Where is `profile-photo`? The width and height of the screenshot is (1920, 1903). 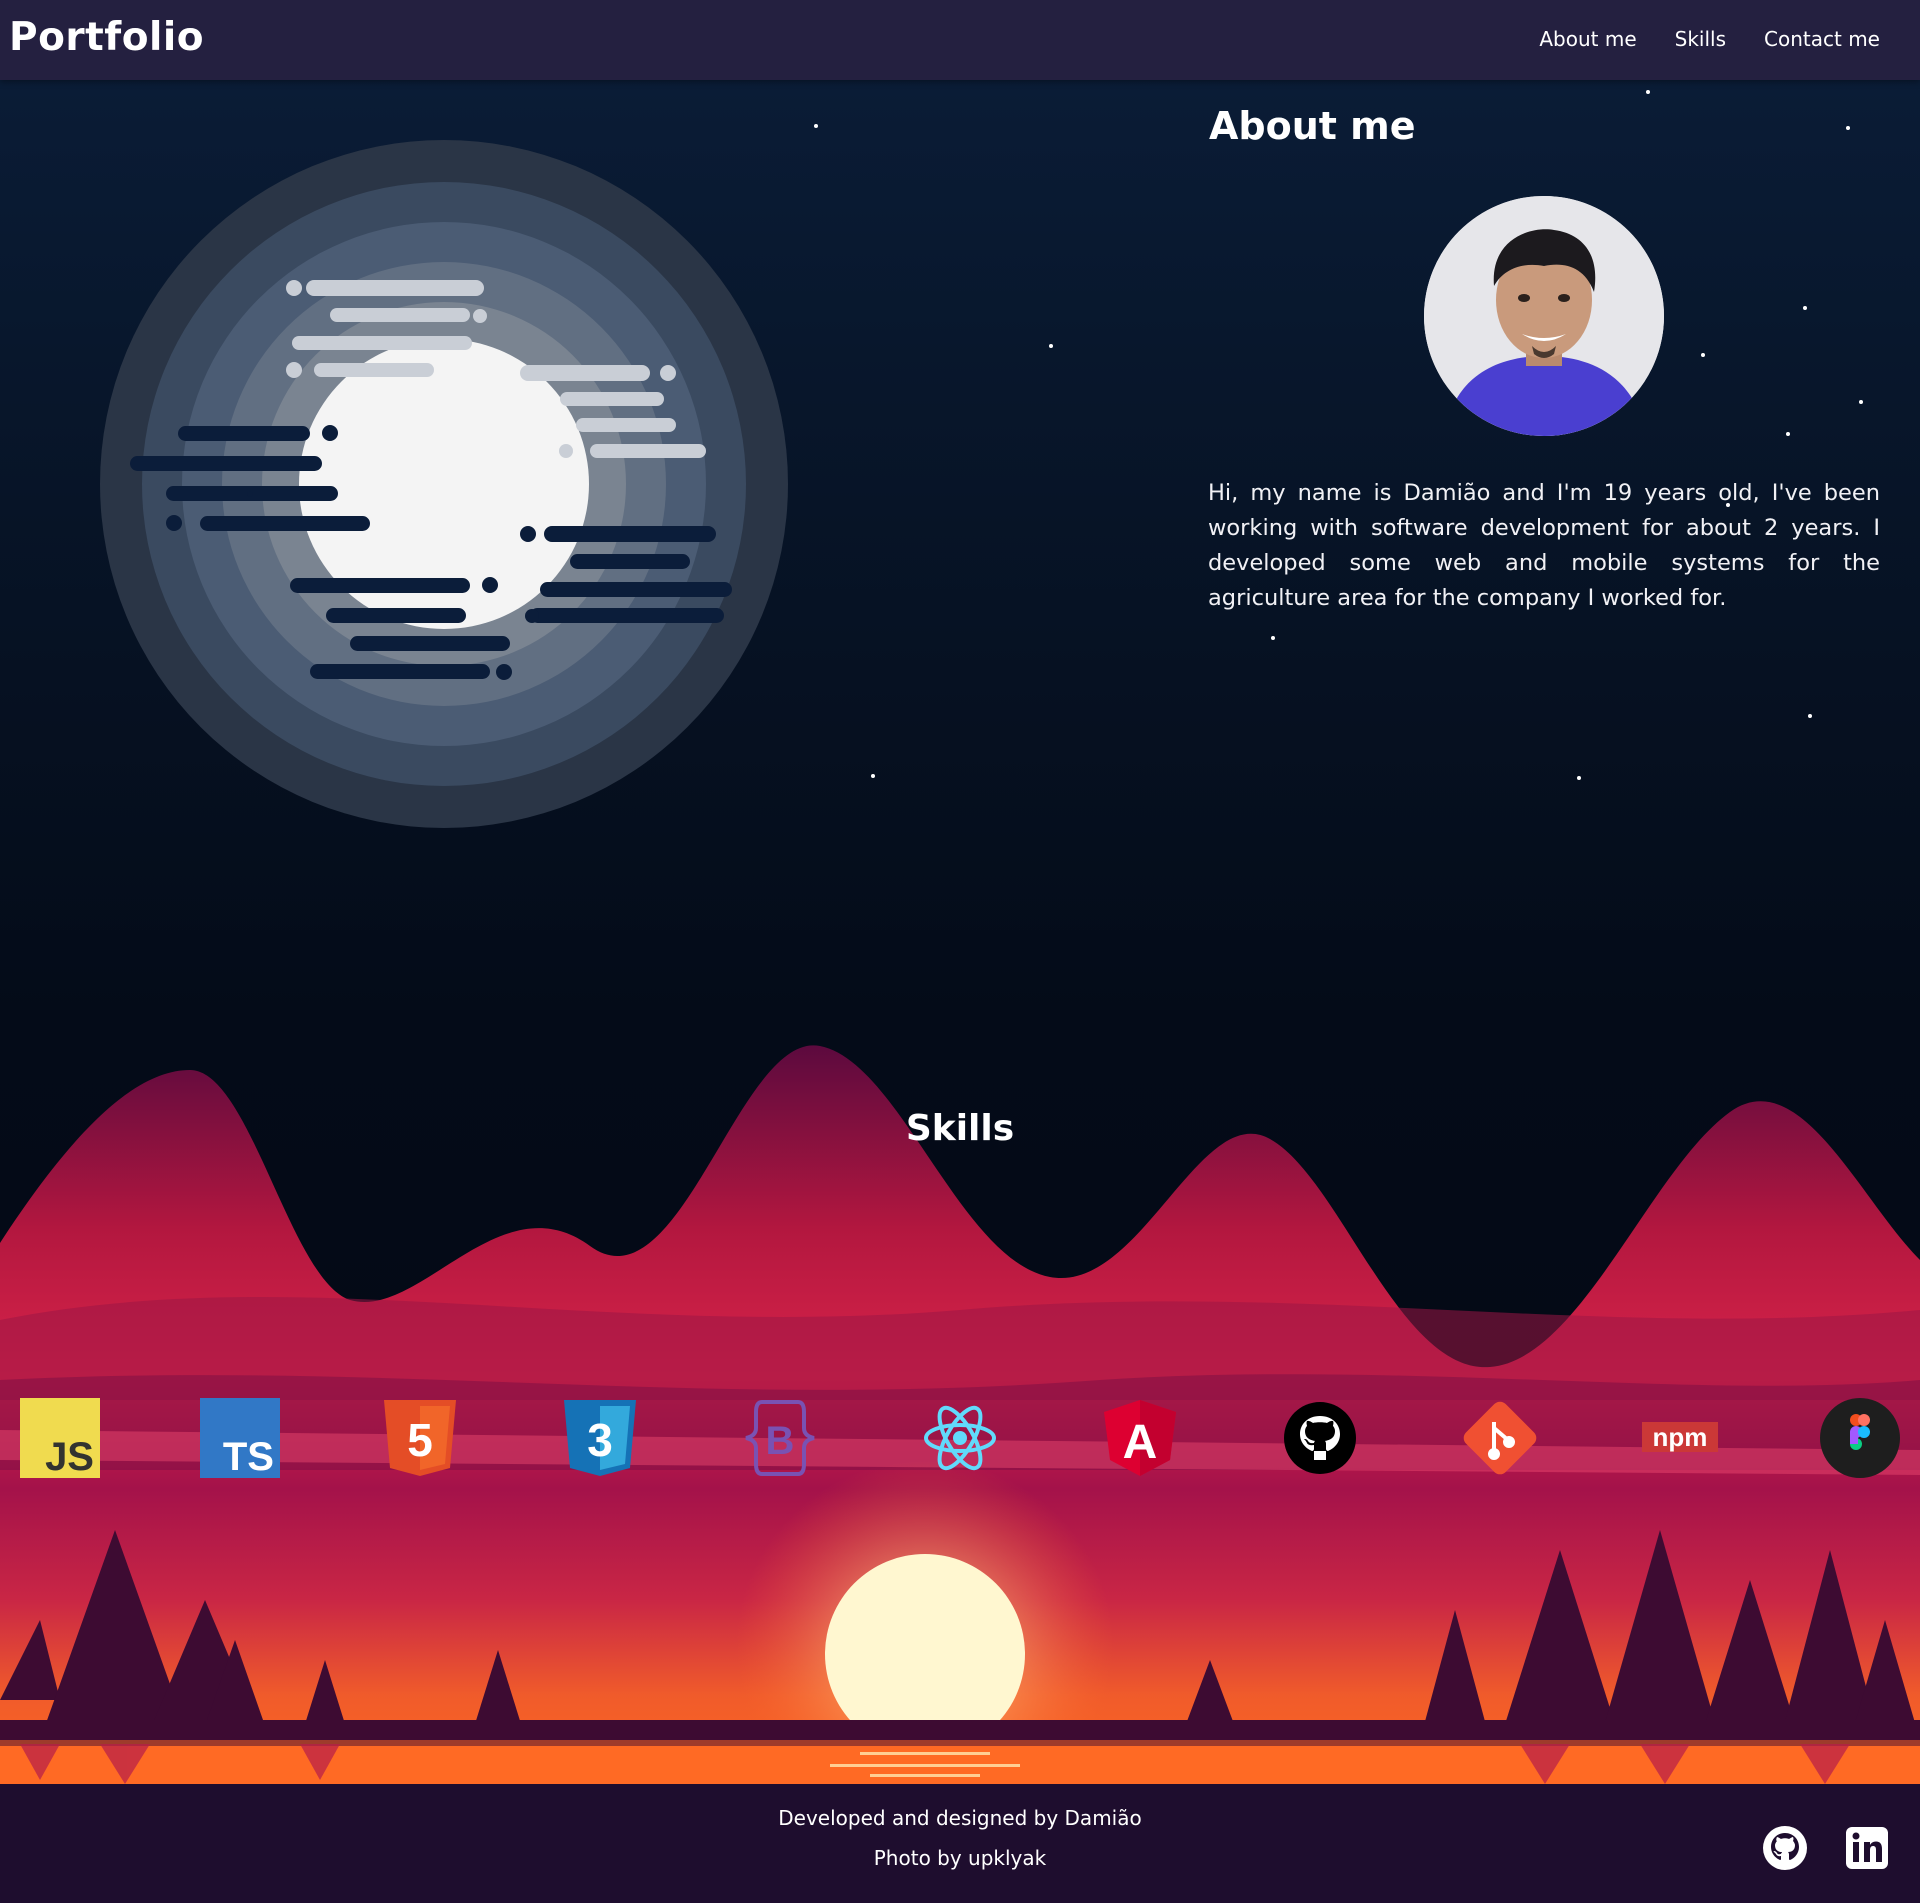
profile-photo is located at coordinates (1544, 316).